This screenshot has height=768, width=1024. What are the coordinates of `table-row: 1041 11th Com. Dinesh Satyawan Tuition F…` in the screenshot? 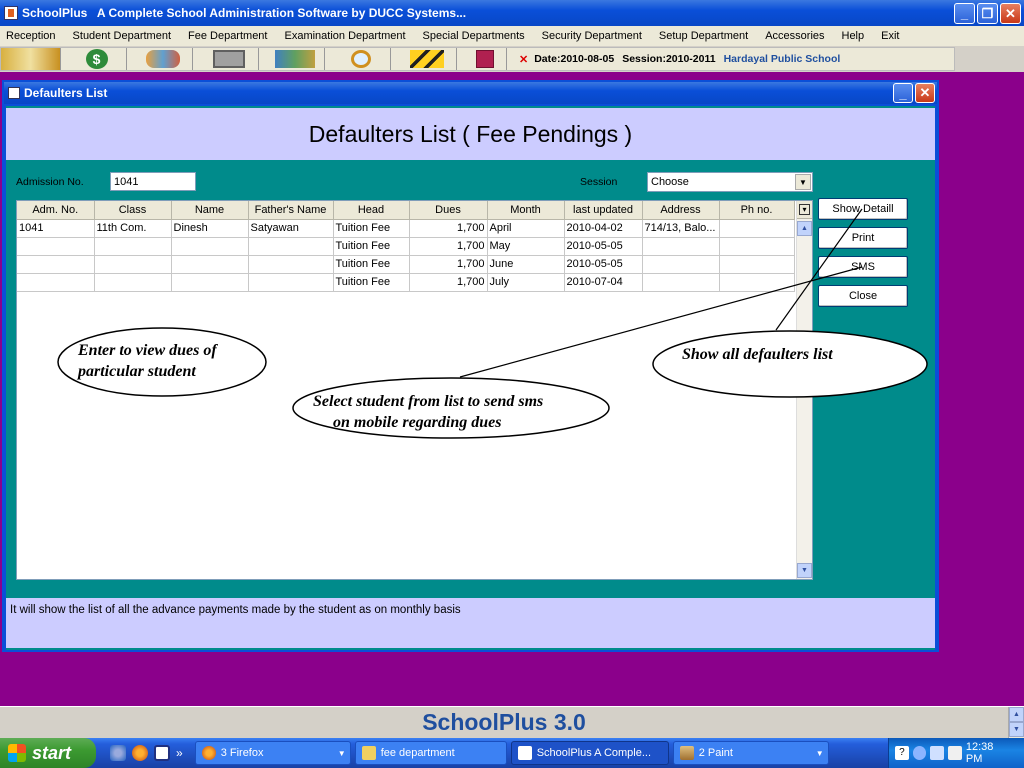 It's located at (406, 228).